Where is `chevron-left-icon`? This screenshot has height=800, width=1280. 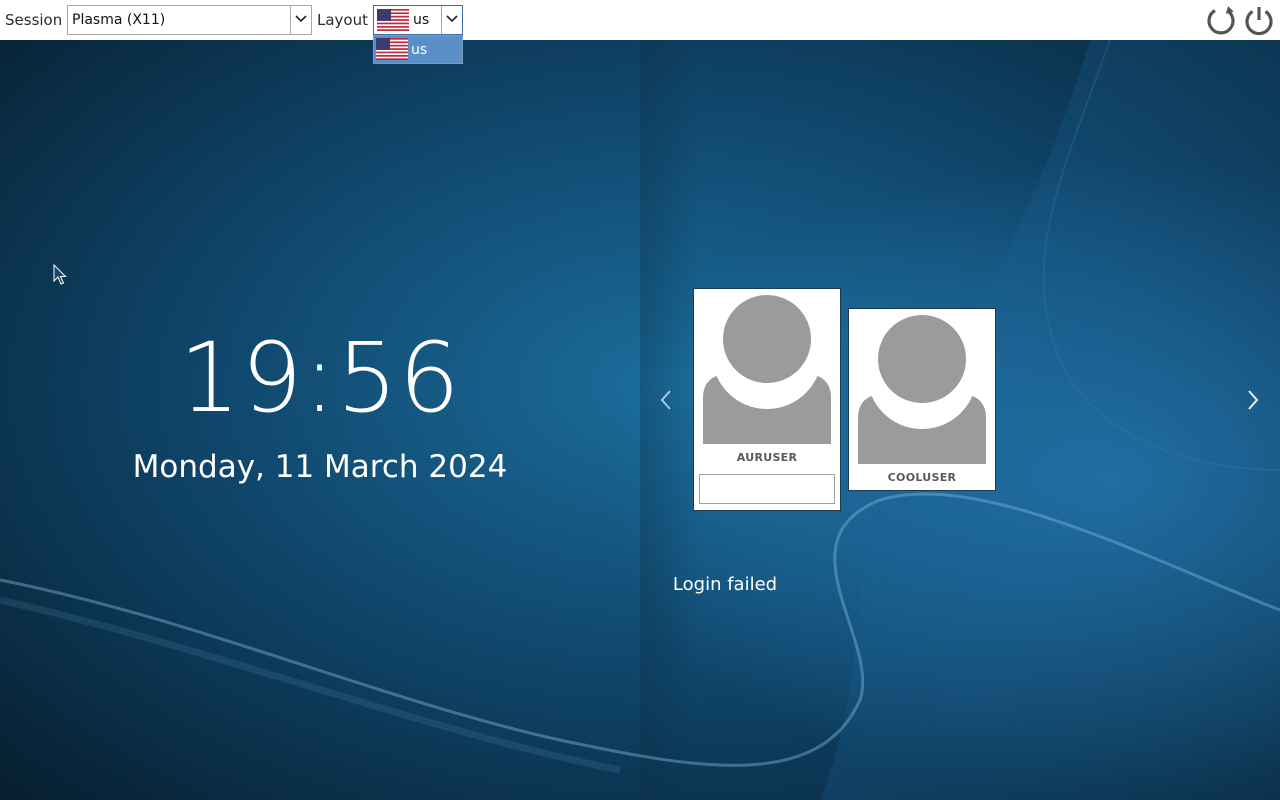
chevron-left-icon is located at coordinates (666, 400).